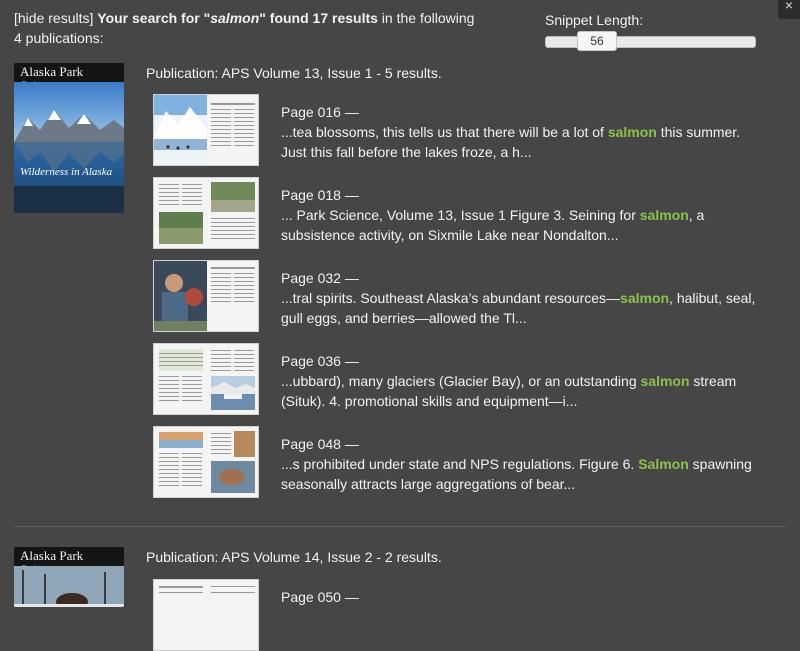 Image resolution: width=800 pixels, height=651 pixels. I want to click on result-page: Page 036 —, so click(521, 361).